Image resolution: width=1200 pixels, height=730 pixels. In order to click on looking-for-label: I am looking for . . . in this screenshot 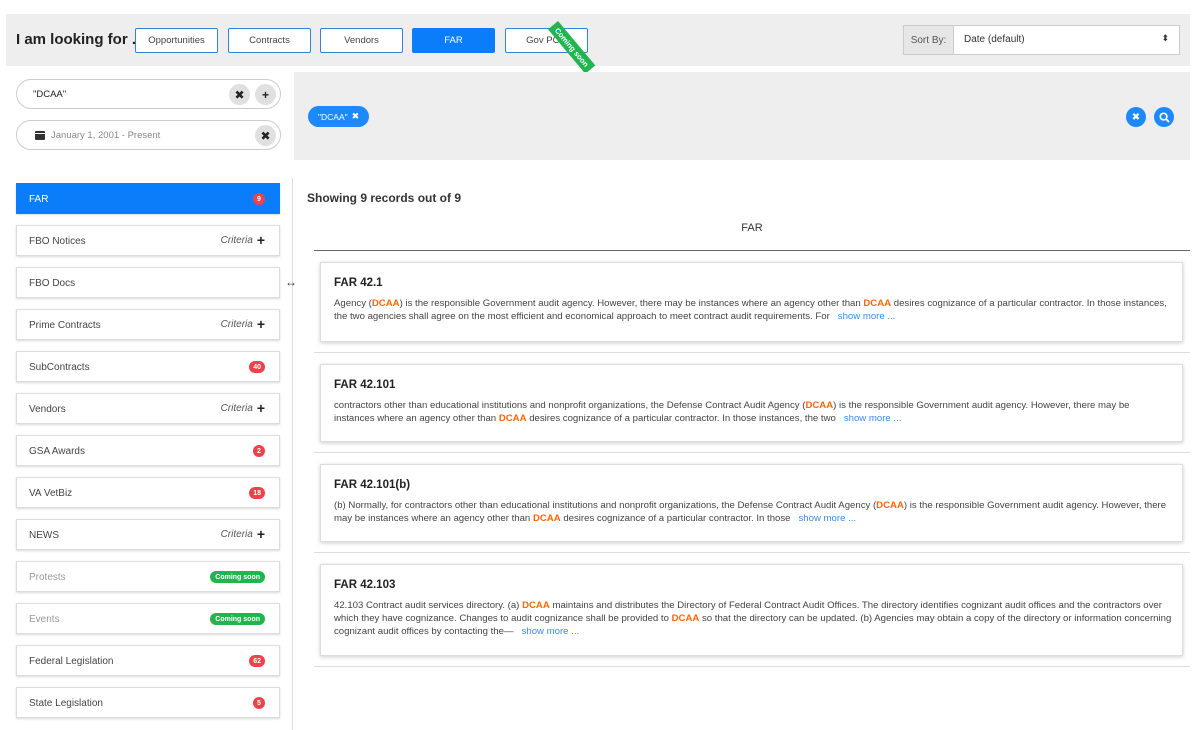, I will do `click(84, 39)`.